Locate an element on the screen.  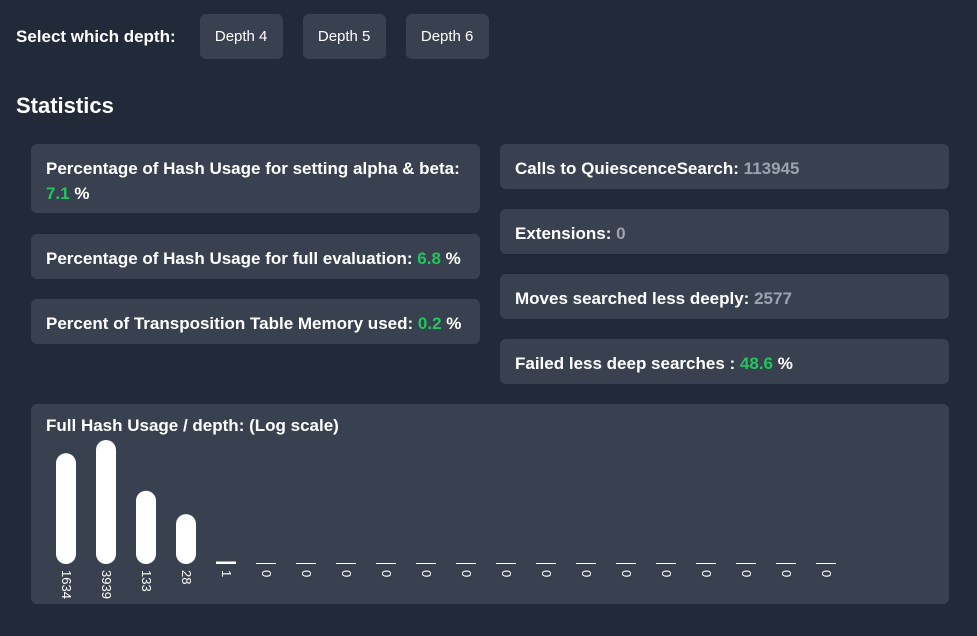
chart-value-label-10: 0 is located at coordinates (426, 573).